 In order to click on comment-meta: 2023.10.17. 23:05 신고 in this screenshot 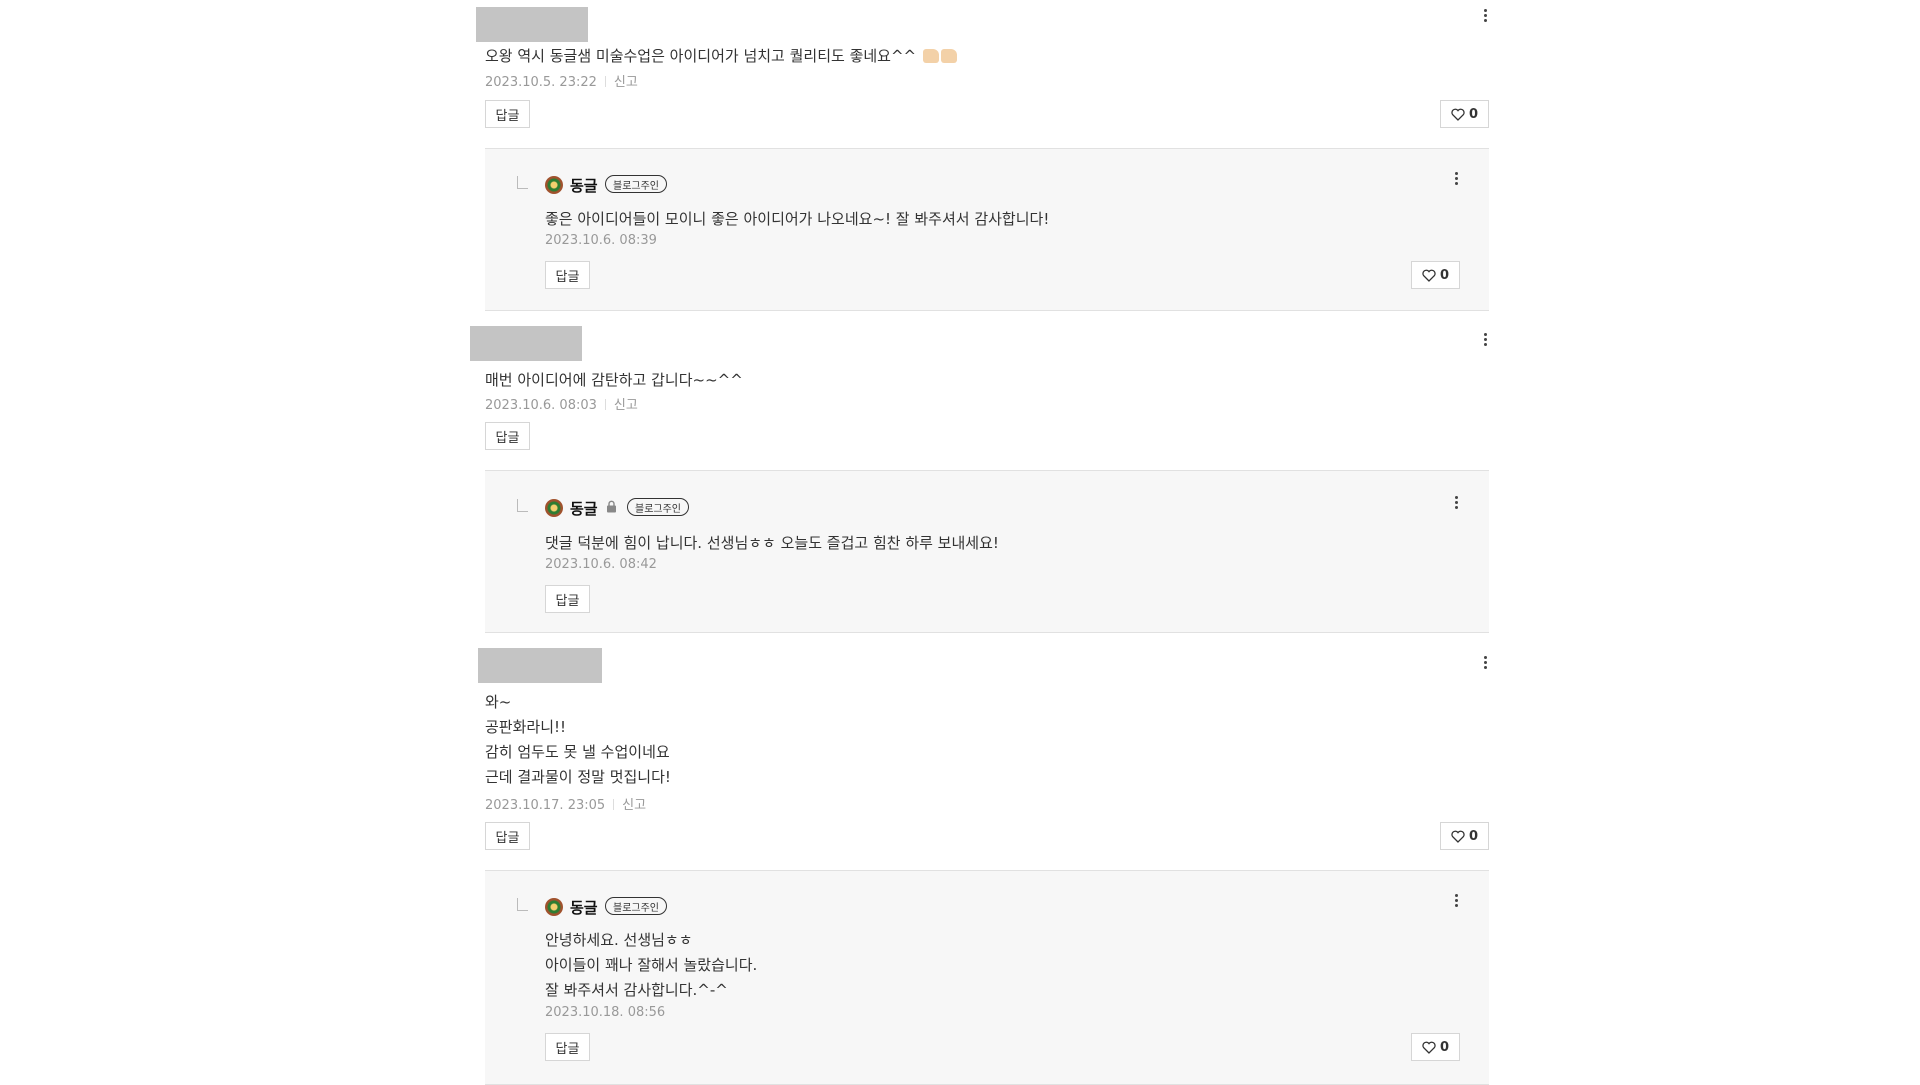, I will do `click(565, 803)`.